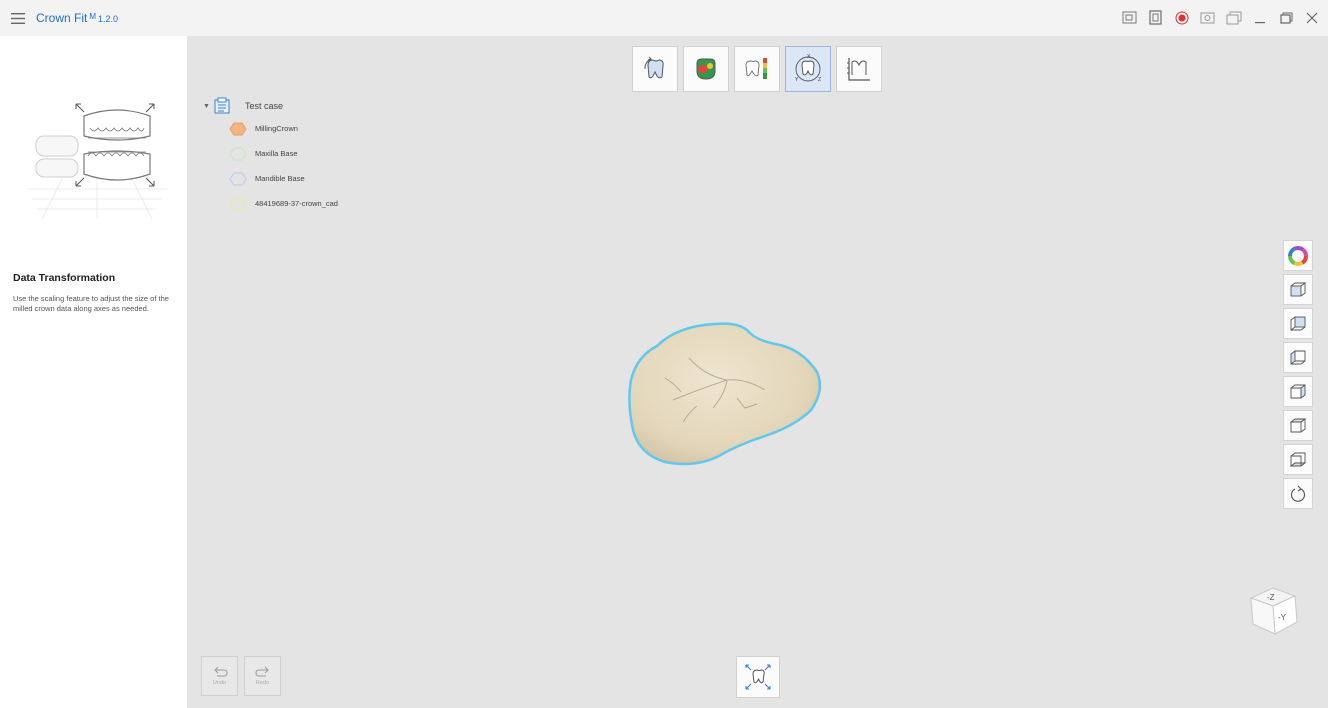 The image size is (1328, 708). I want to click on reset-view-button, so click(1298, 493).